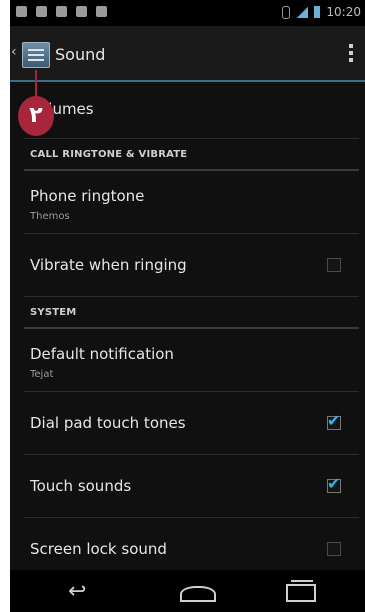  I want to click on sim-icon, so click(61, 11).